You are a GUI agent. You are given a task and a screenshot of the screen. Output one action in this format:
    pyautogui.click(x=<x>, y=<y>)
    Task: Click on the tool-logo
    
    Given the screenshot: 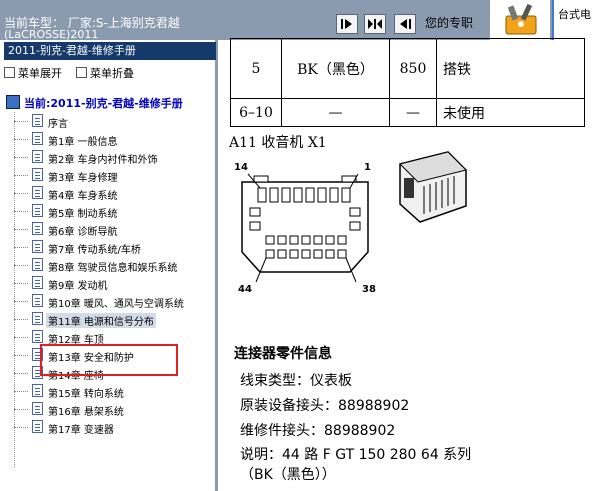 What is the action you would take?
    pyautogui.click(x=520, y=20)
    